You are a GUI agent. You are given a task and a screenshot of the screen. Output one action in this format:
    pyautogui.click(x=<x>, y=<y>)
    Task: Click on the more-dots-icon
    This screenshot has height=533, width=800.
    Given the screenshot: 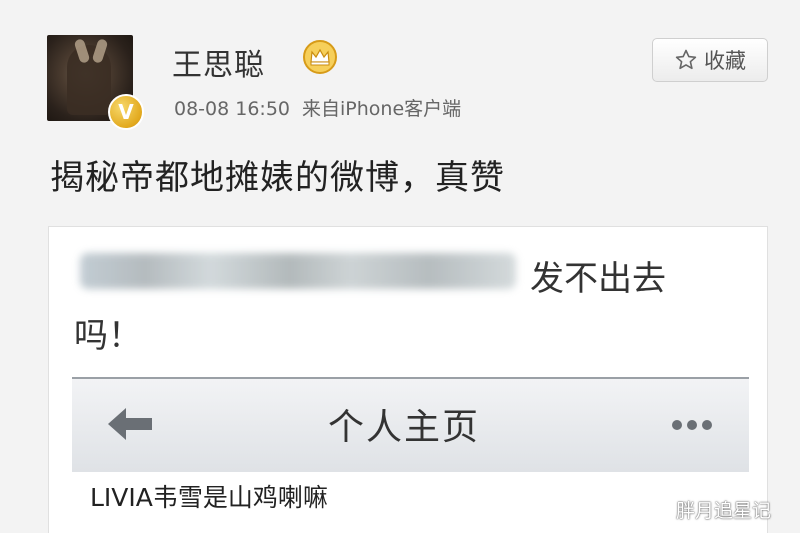 What is the action you would take?
    pyautogui.click(x=692, y=425)
    